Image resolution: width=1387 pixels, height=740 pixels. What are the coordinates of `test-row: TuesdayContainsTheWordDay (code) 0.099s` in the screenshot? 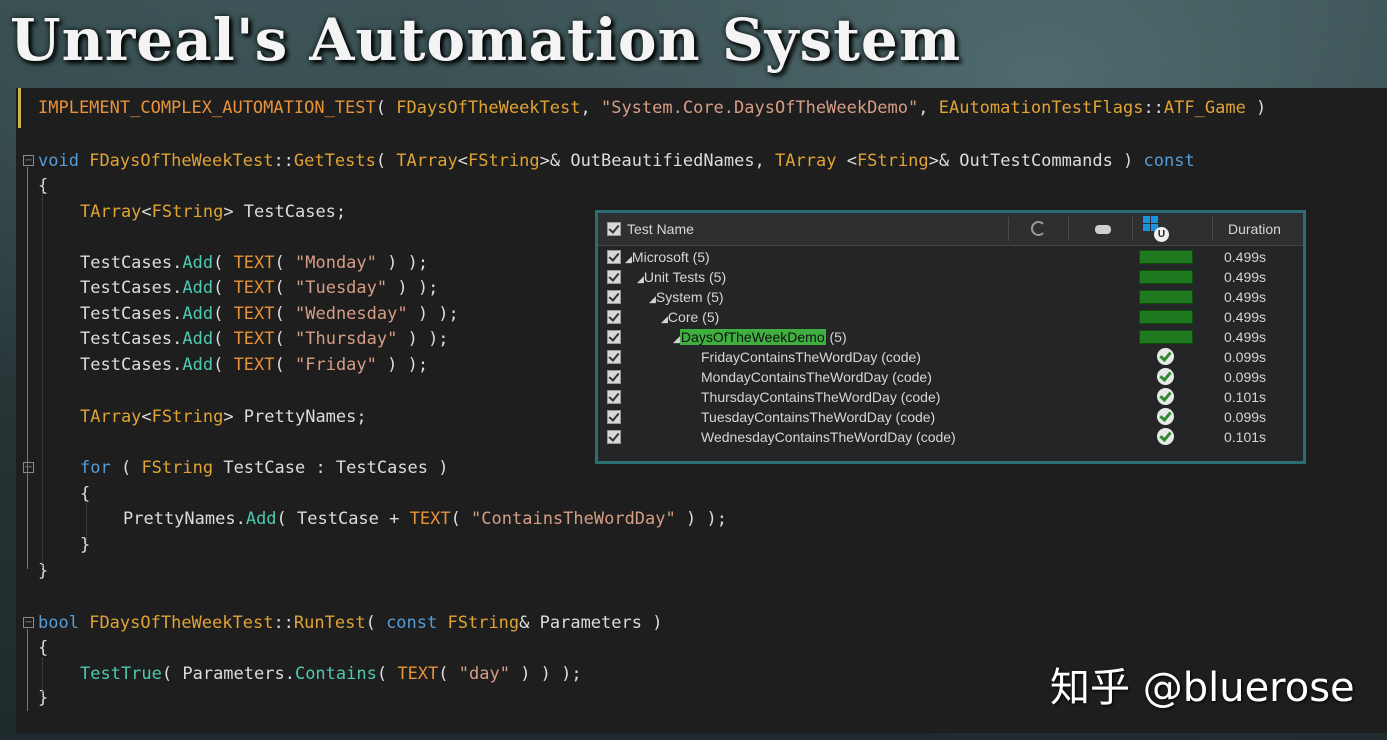 It's located at (950, 417).